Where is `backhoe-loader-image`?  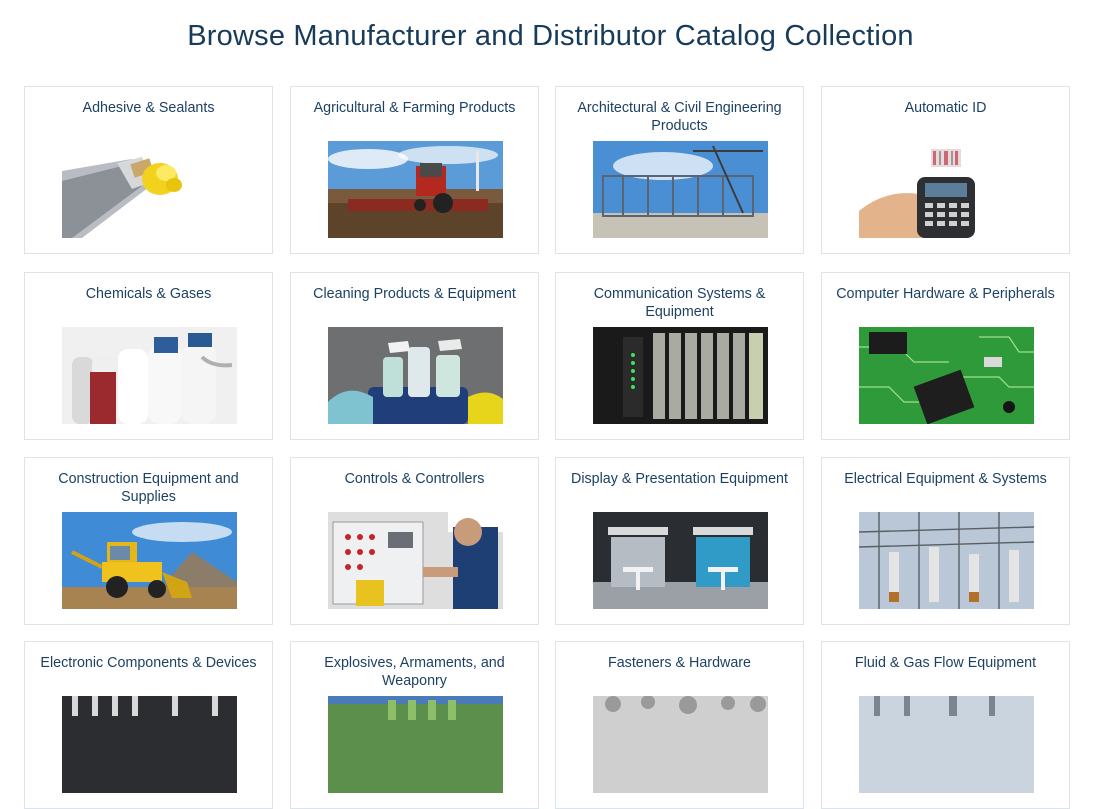 backhoe-loader-image is located at coordinates (149, 560).